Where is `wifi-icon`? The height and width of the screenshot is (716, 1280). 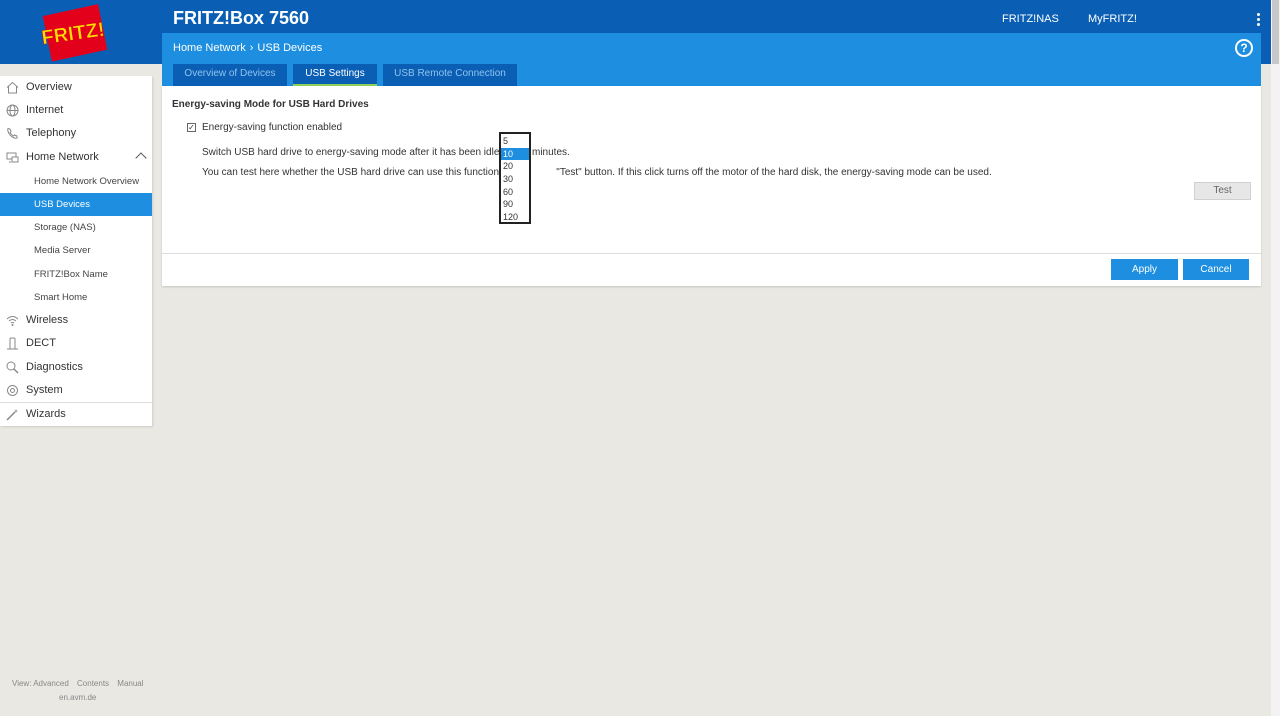
wifi-icon is located at coordinates (12, 321).